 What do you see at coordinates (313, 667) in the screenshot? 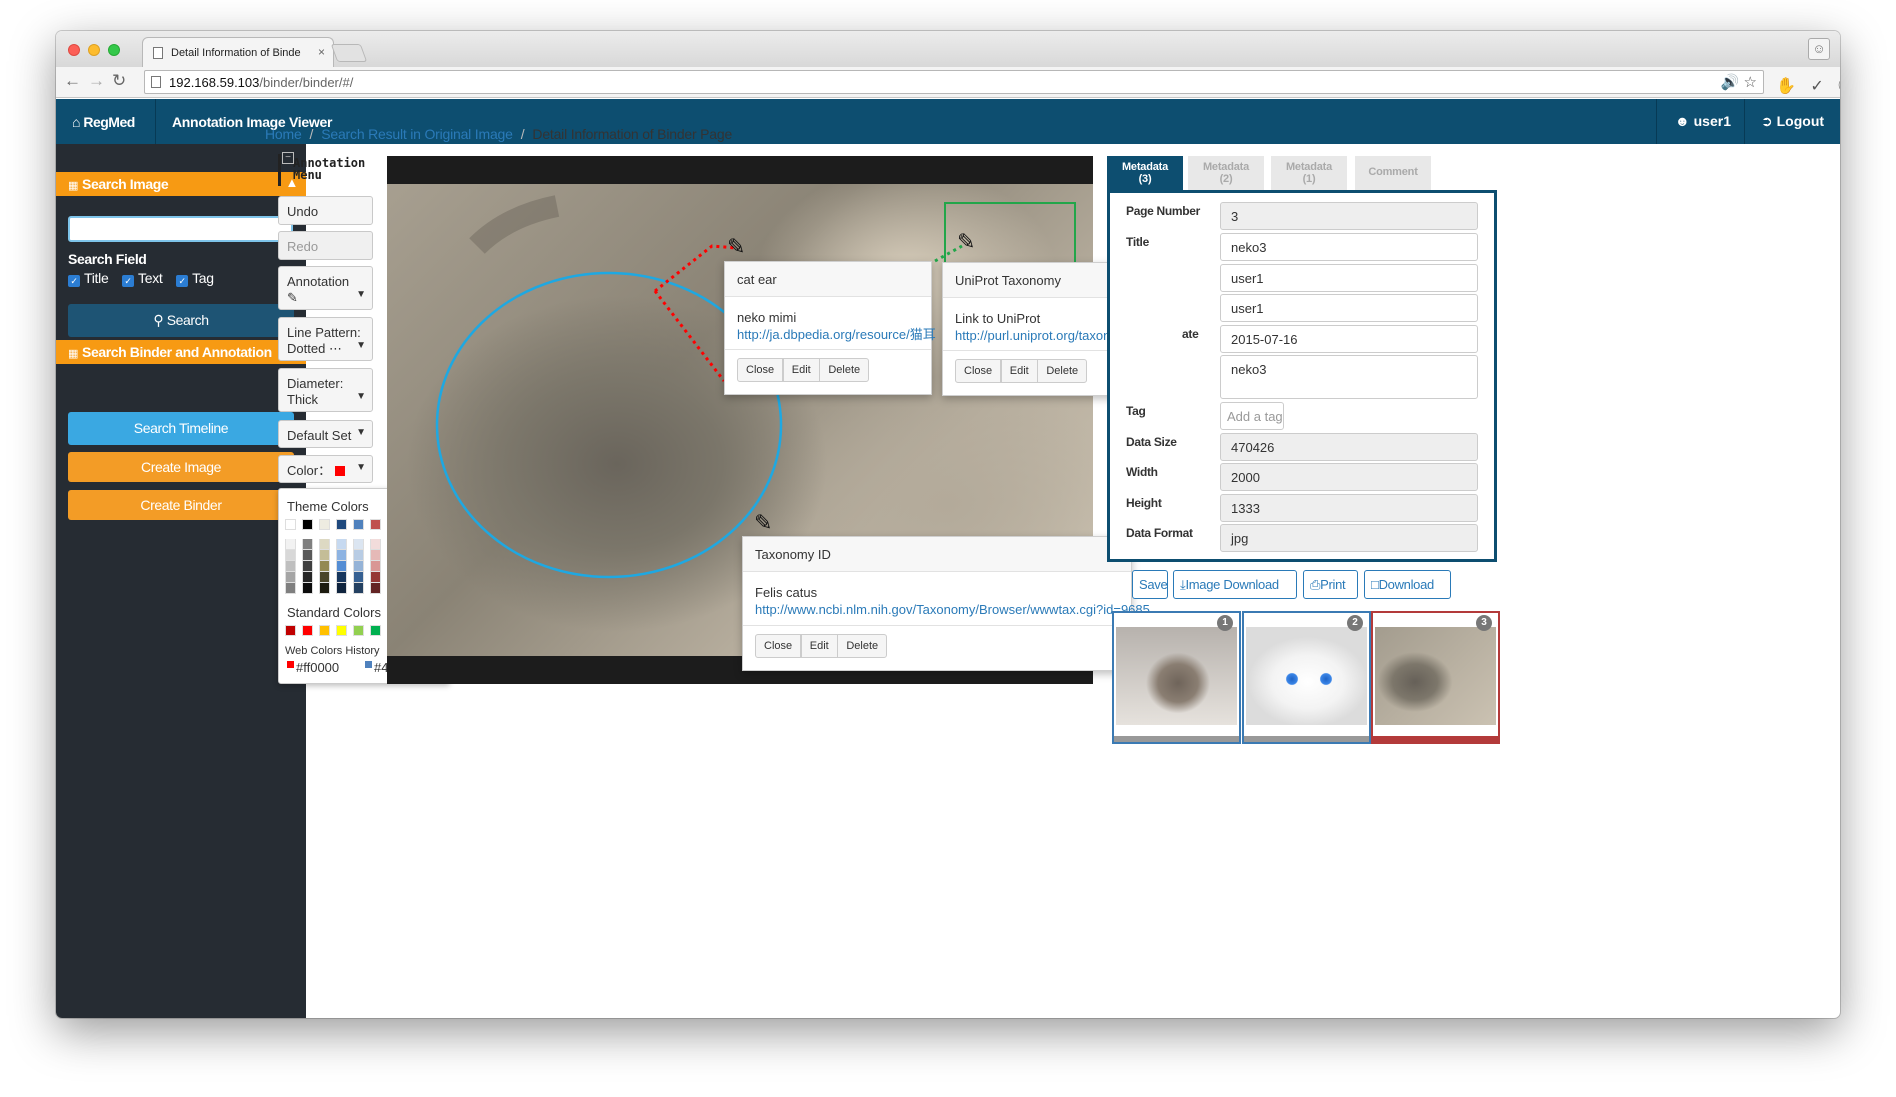
I see `hex-current: #ff0000` at bounding box center [313, 667].